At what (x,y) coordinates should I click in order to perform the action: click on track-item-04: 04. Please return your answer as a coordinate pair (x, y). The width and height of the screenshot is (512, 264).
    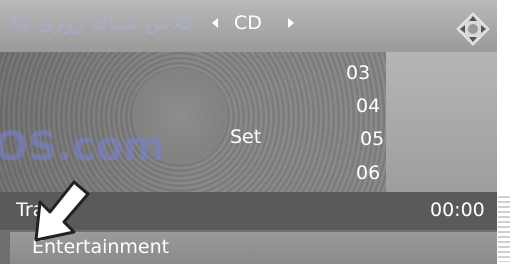
    Looking at the image, I should click on (368, 106).